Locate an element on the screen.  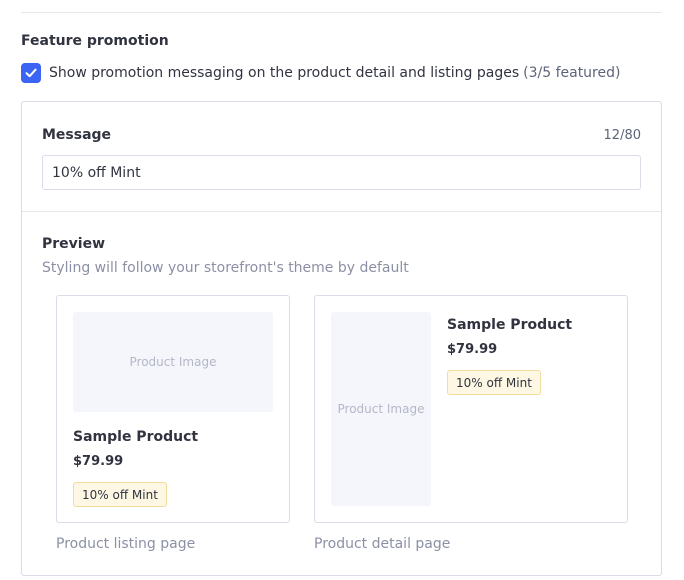
detail-product-name: Sample Product is located at coordinates (510, 325).